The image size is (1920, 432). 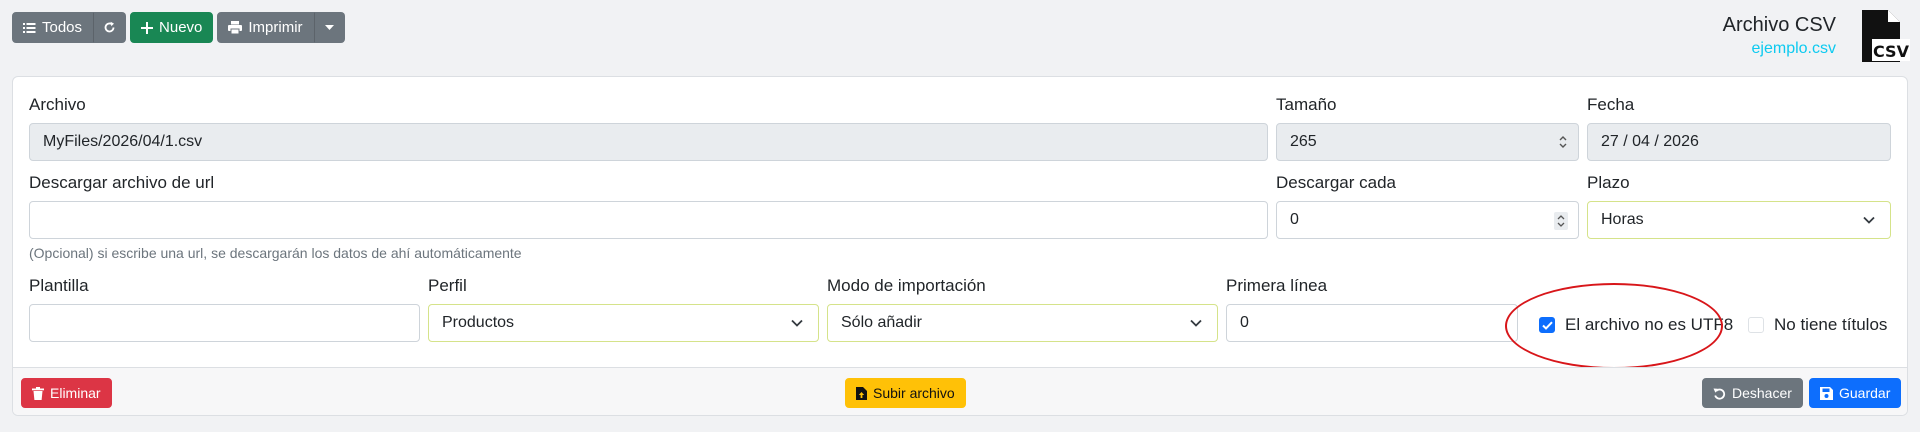 I want to click on import-mode-label: Modo de importación, so click(x=906, y=285).